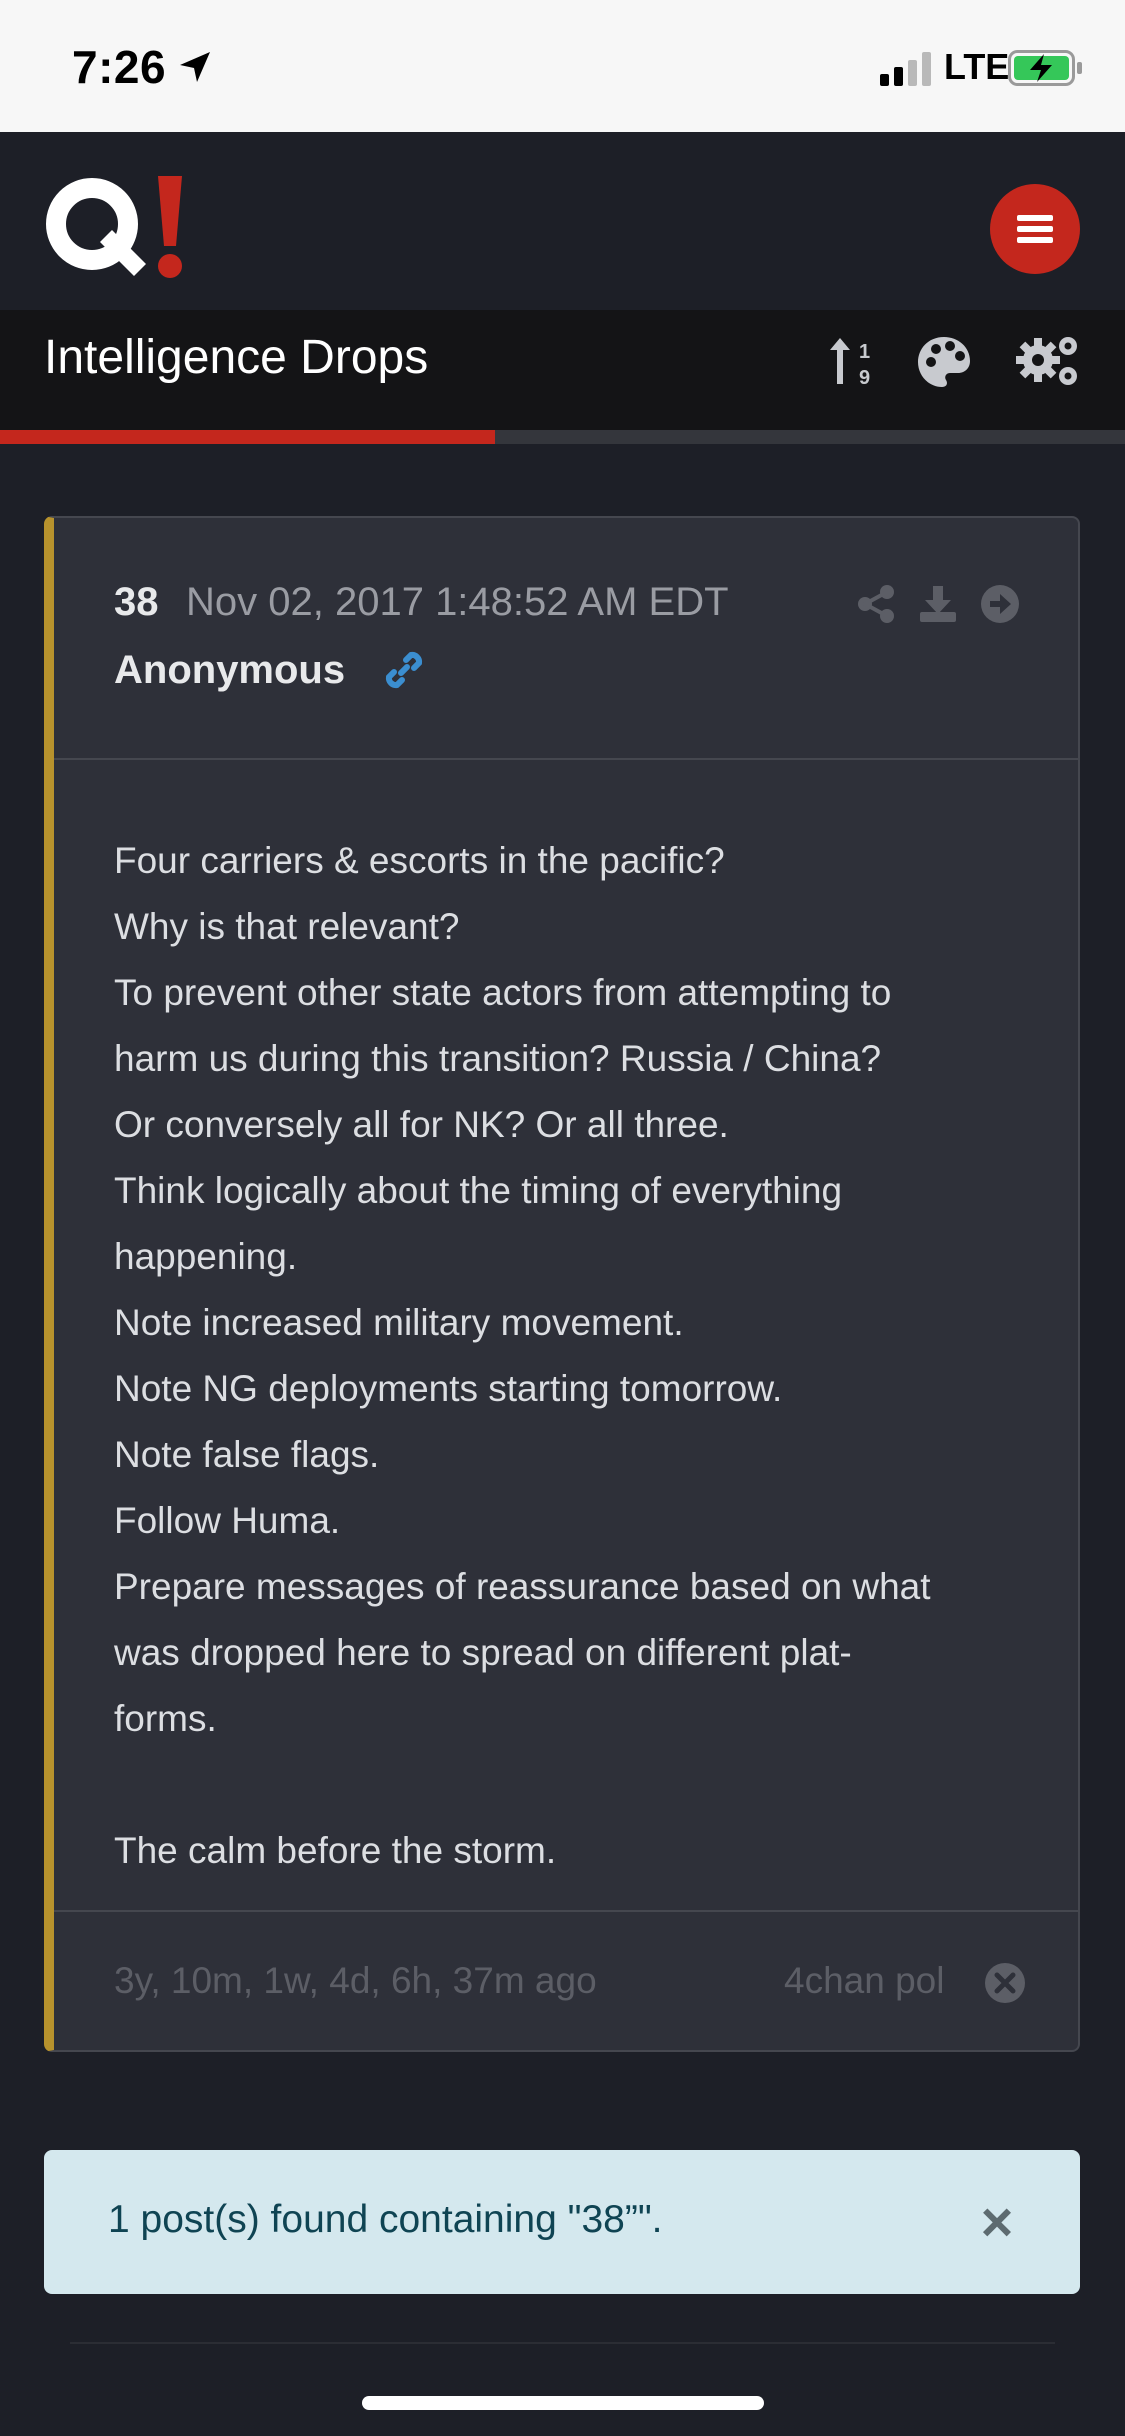 Image resolution: width=1125 pixels, height=2436 pixels. I want to click on q-logo, so click(117, 227).